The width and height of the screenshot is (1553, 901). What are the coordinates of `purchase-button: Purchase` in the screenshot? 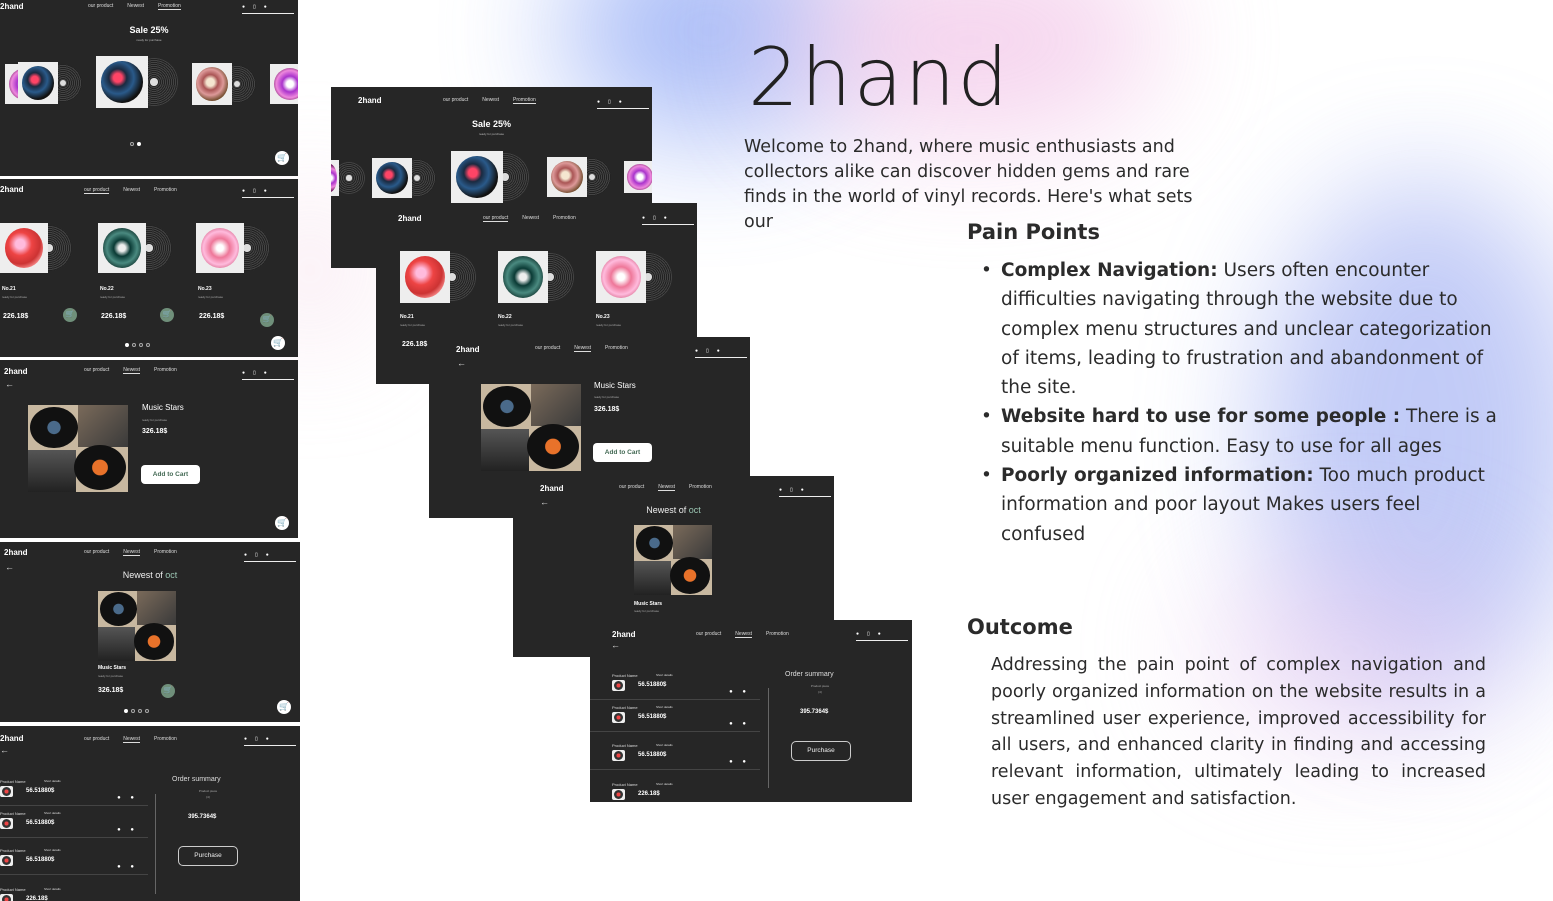 It's located at (821, 751).